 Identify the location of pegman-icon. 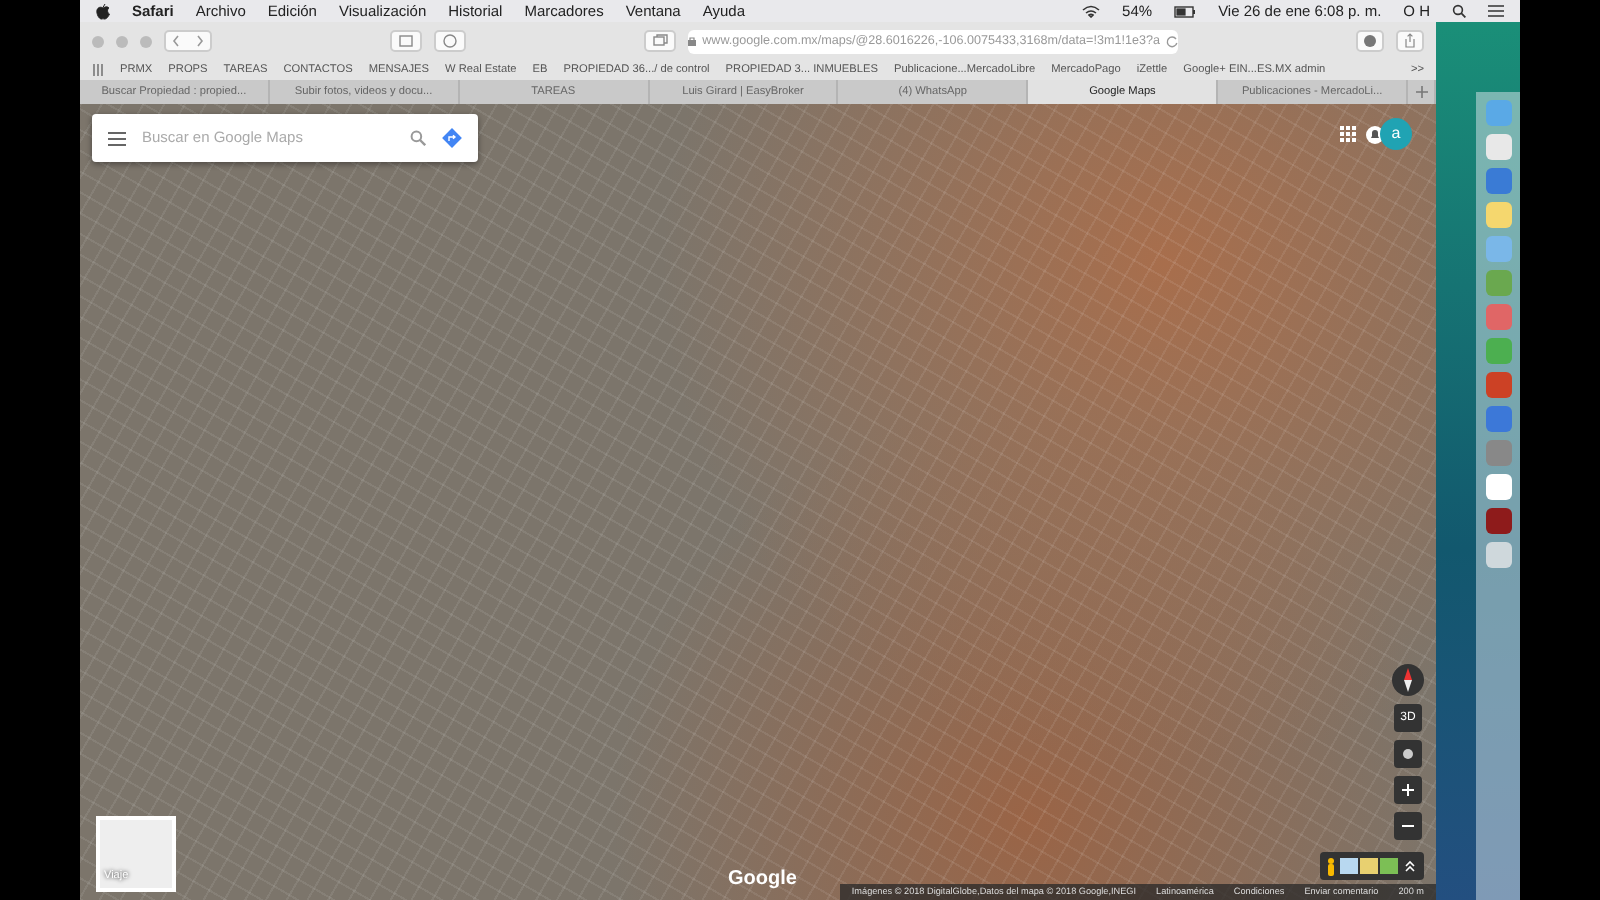
(1331, 866).